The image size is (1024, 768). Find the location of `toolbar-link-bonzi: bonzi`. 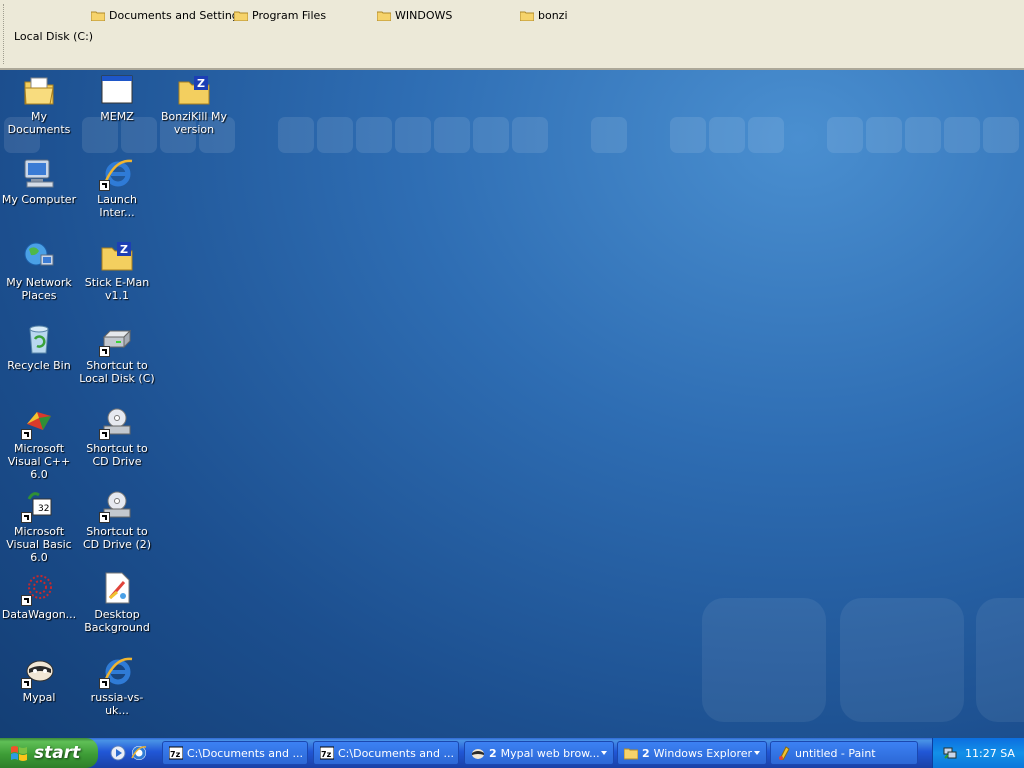

toolbar-link-bonzi: bonzi is located at coordinates (544, 15).